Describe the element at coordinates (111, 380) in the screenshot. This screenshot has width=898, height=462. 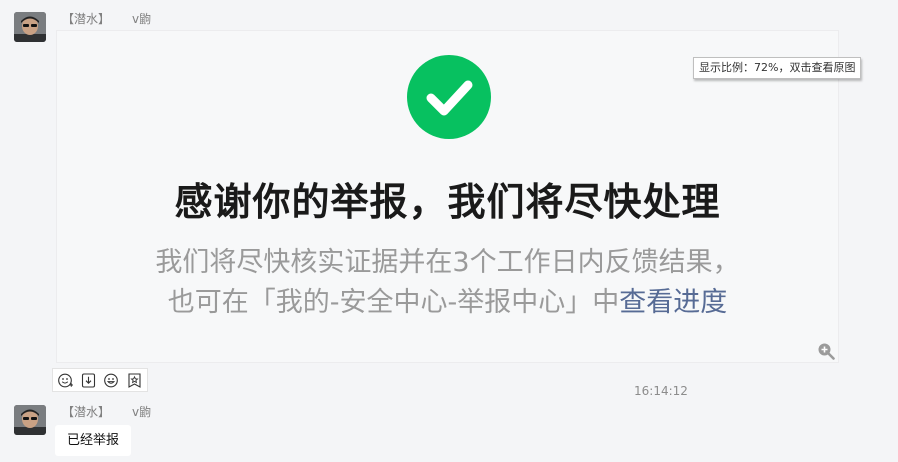
I see `emoji-add-icon` at that location.